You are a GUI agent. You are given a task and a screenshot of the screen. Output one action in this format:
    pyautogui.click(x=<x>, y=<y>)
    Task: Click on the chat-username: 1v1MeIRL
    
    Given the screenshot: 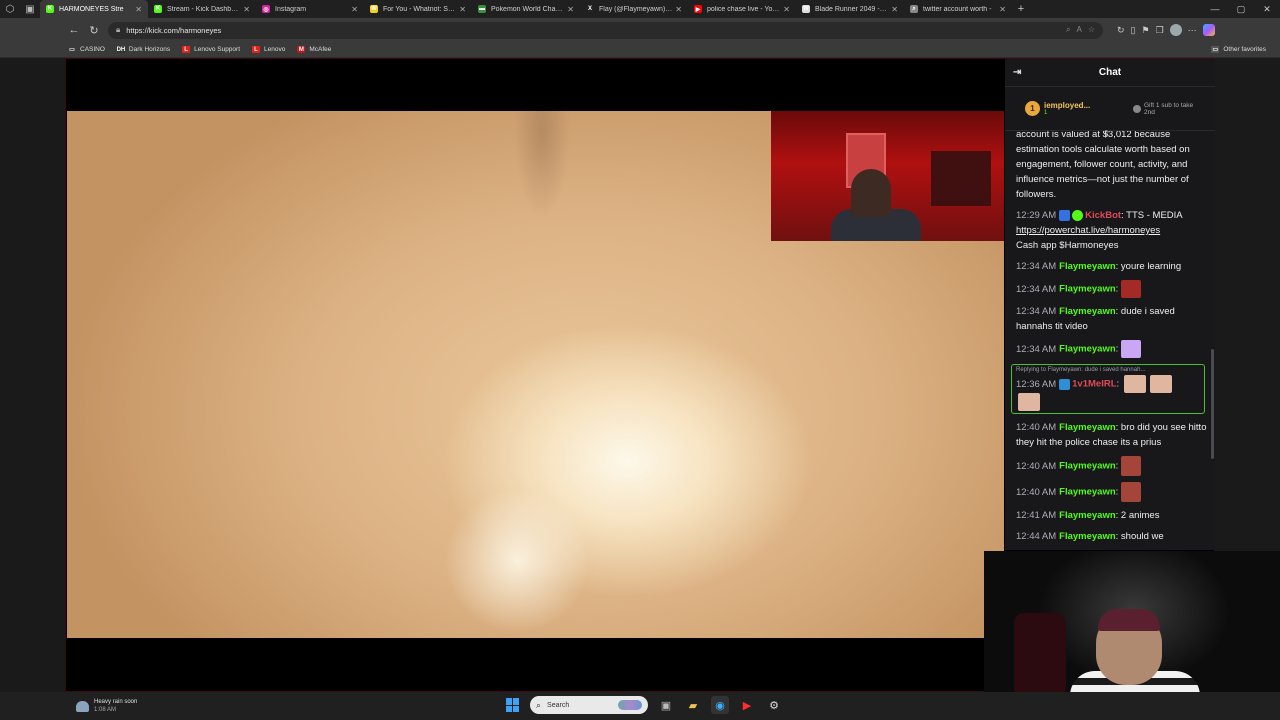 What is the action you would take?
    pyautogui.click(x=1094, y=384)
    